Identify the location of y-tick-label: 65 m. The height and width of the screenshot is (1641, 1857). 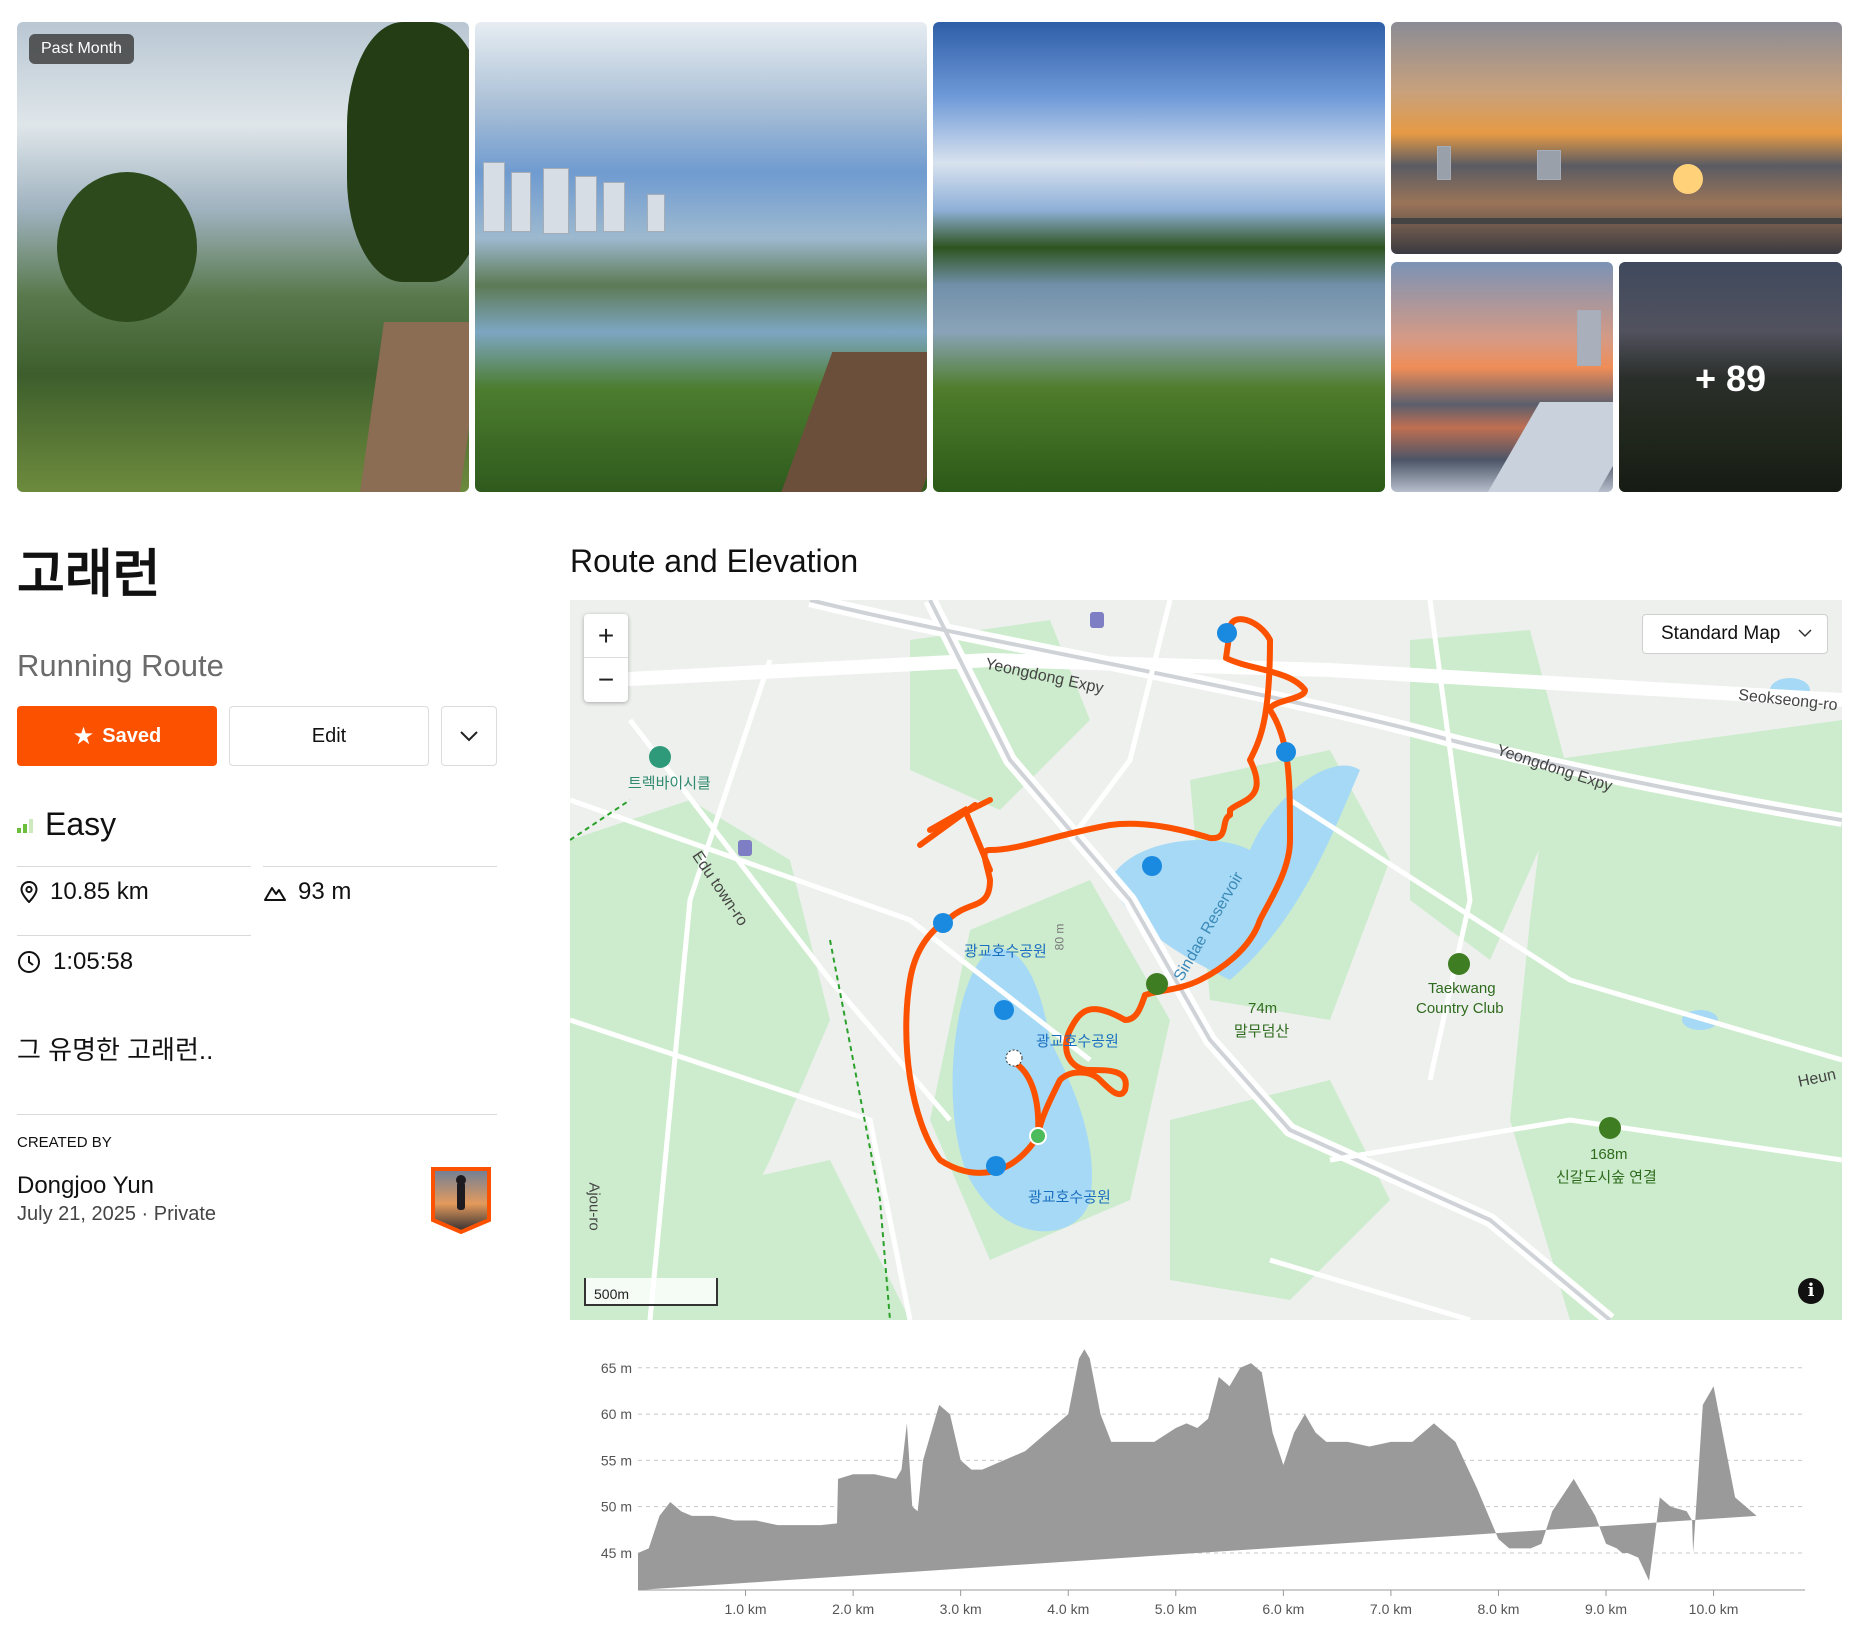
(616, 1368).